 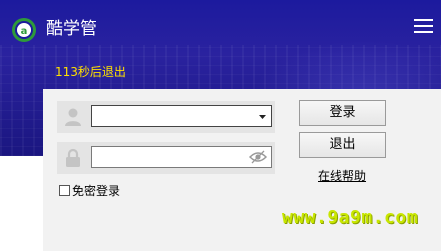 I want to click on password-row, so click(x=166, y=158).